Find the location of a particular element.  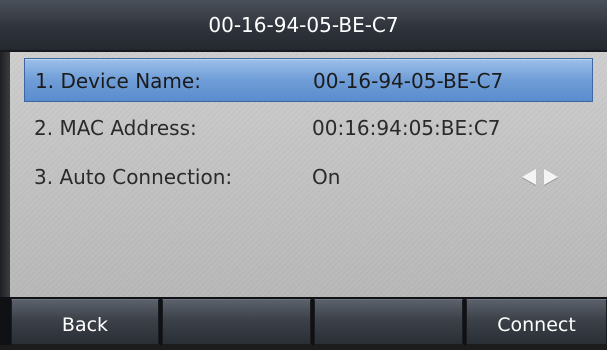

device-name-label: 1. Device Name: is located at coordinates (118, 81).